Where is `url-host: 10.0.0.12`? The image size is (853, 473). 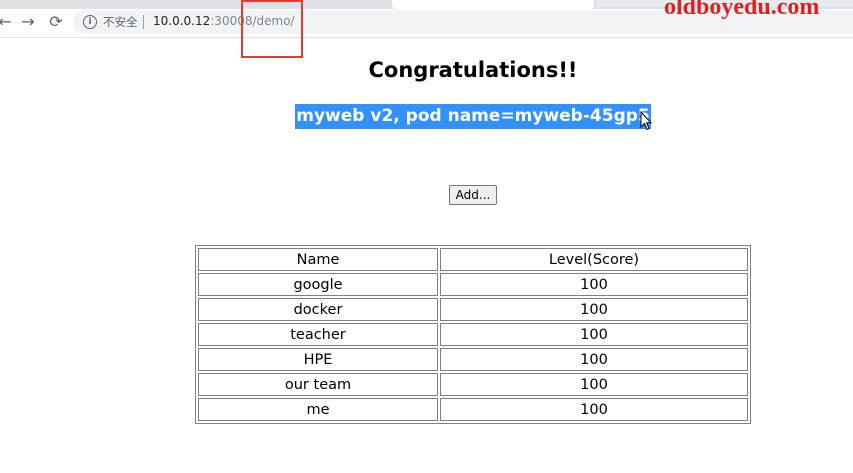 url-host: 10.0.0.12 is located at coordinates (182, 21).